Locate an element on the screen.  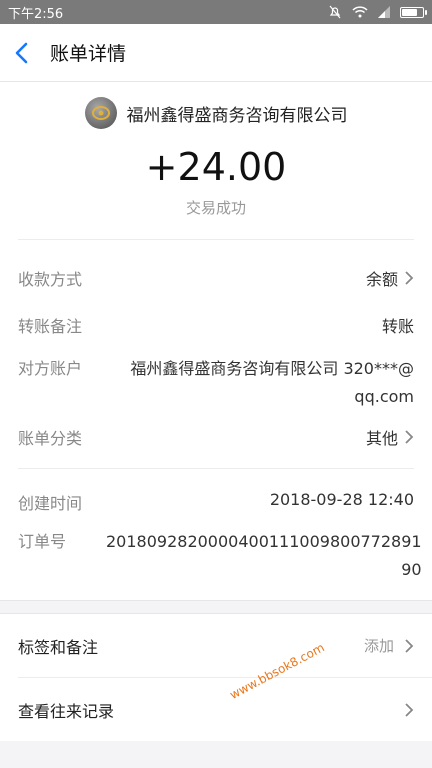
merchant-header: 福州鑫得盛商务咨询有限公司 is located at coordinates (216, 113).